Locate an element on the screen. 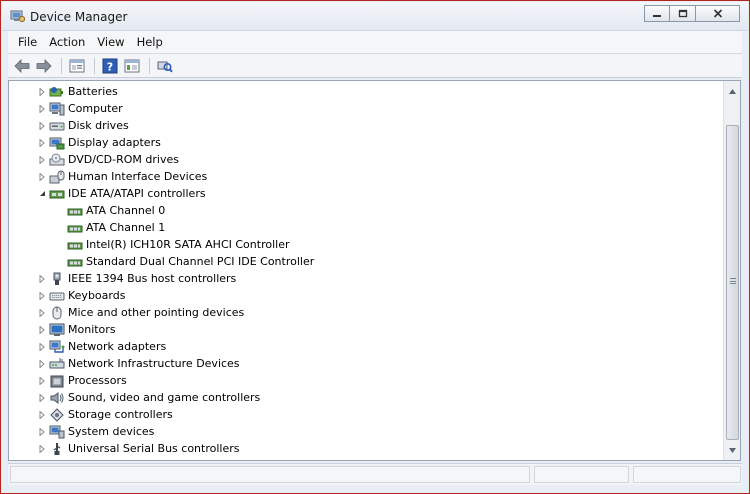 The height and width of the screenshot is (494, 750). tree-device-label: Standard Dual Channel PCI IDE Controller is located at coordinates (200, 261).